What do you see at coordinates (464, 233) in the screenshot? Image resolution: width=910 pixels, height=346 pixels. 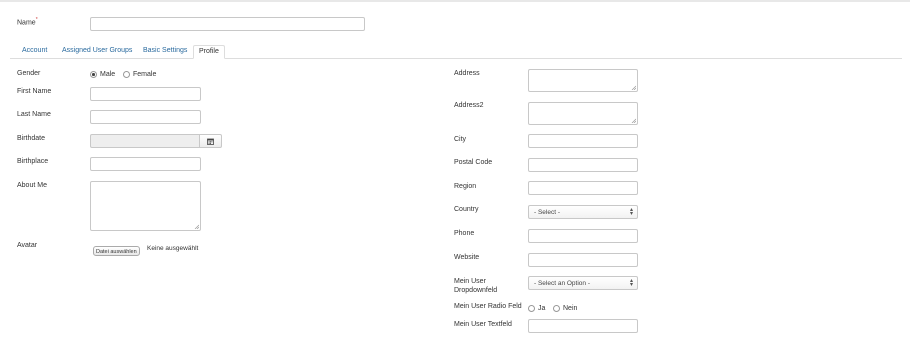 I see `phone-label: Phone` at bounding box center [464, 233].